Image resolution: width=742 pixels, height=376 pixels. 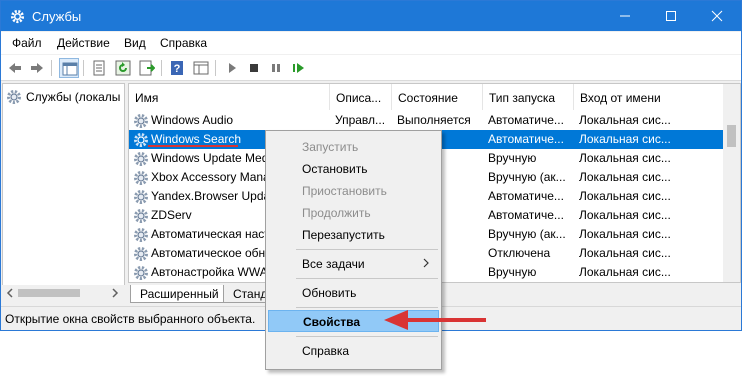 I want to click on properties-sheet-button, so click(x=99, y=68).